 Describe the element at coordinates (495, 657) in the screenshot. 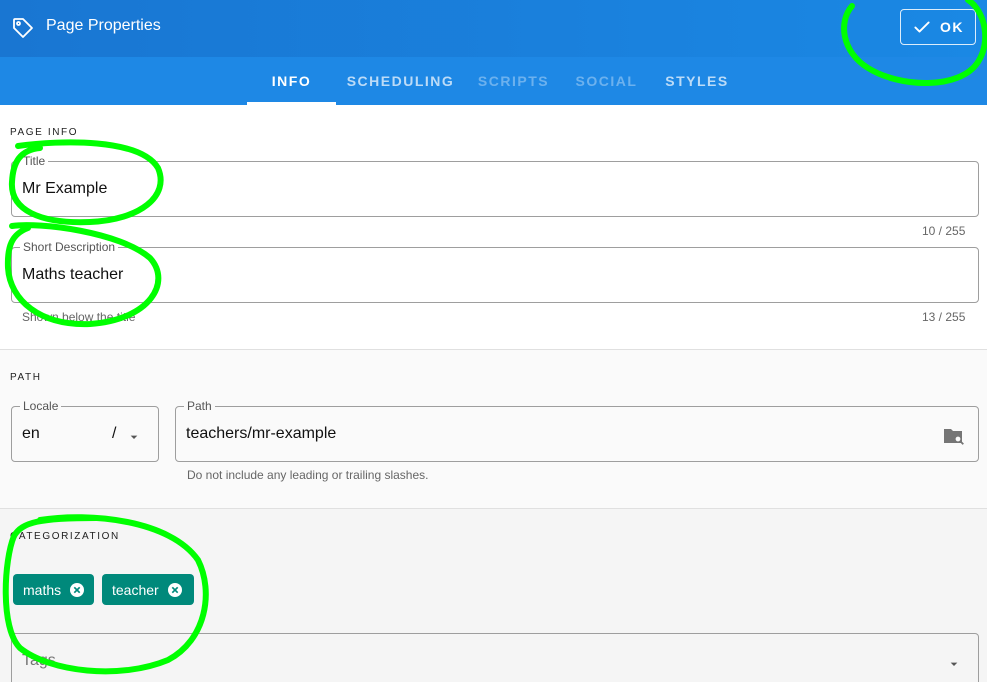

I see `tags-select: Tags` at that location.